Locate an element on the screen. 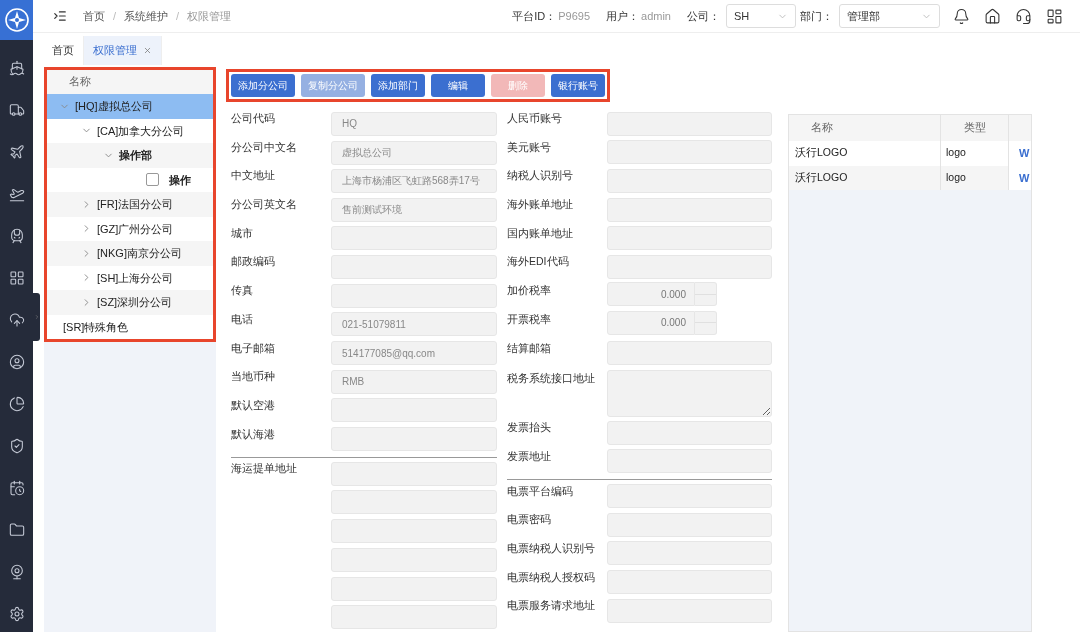 The height and width of the screenshot is (632, 1080). tree-item-label: 操作 is located at coordinates (180, 180).